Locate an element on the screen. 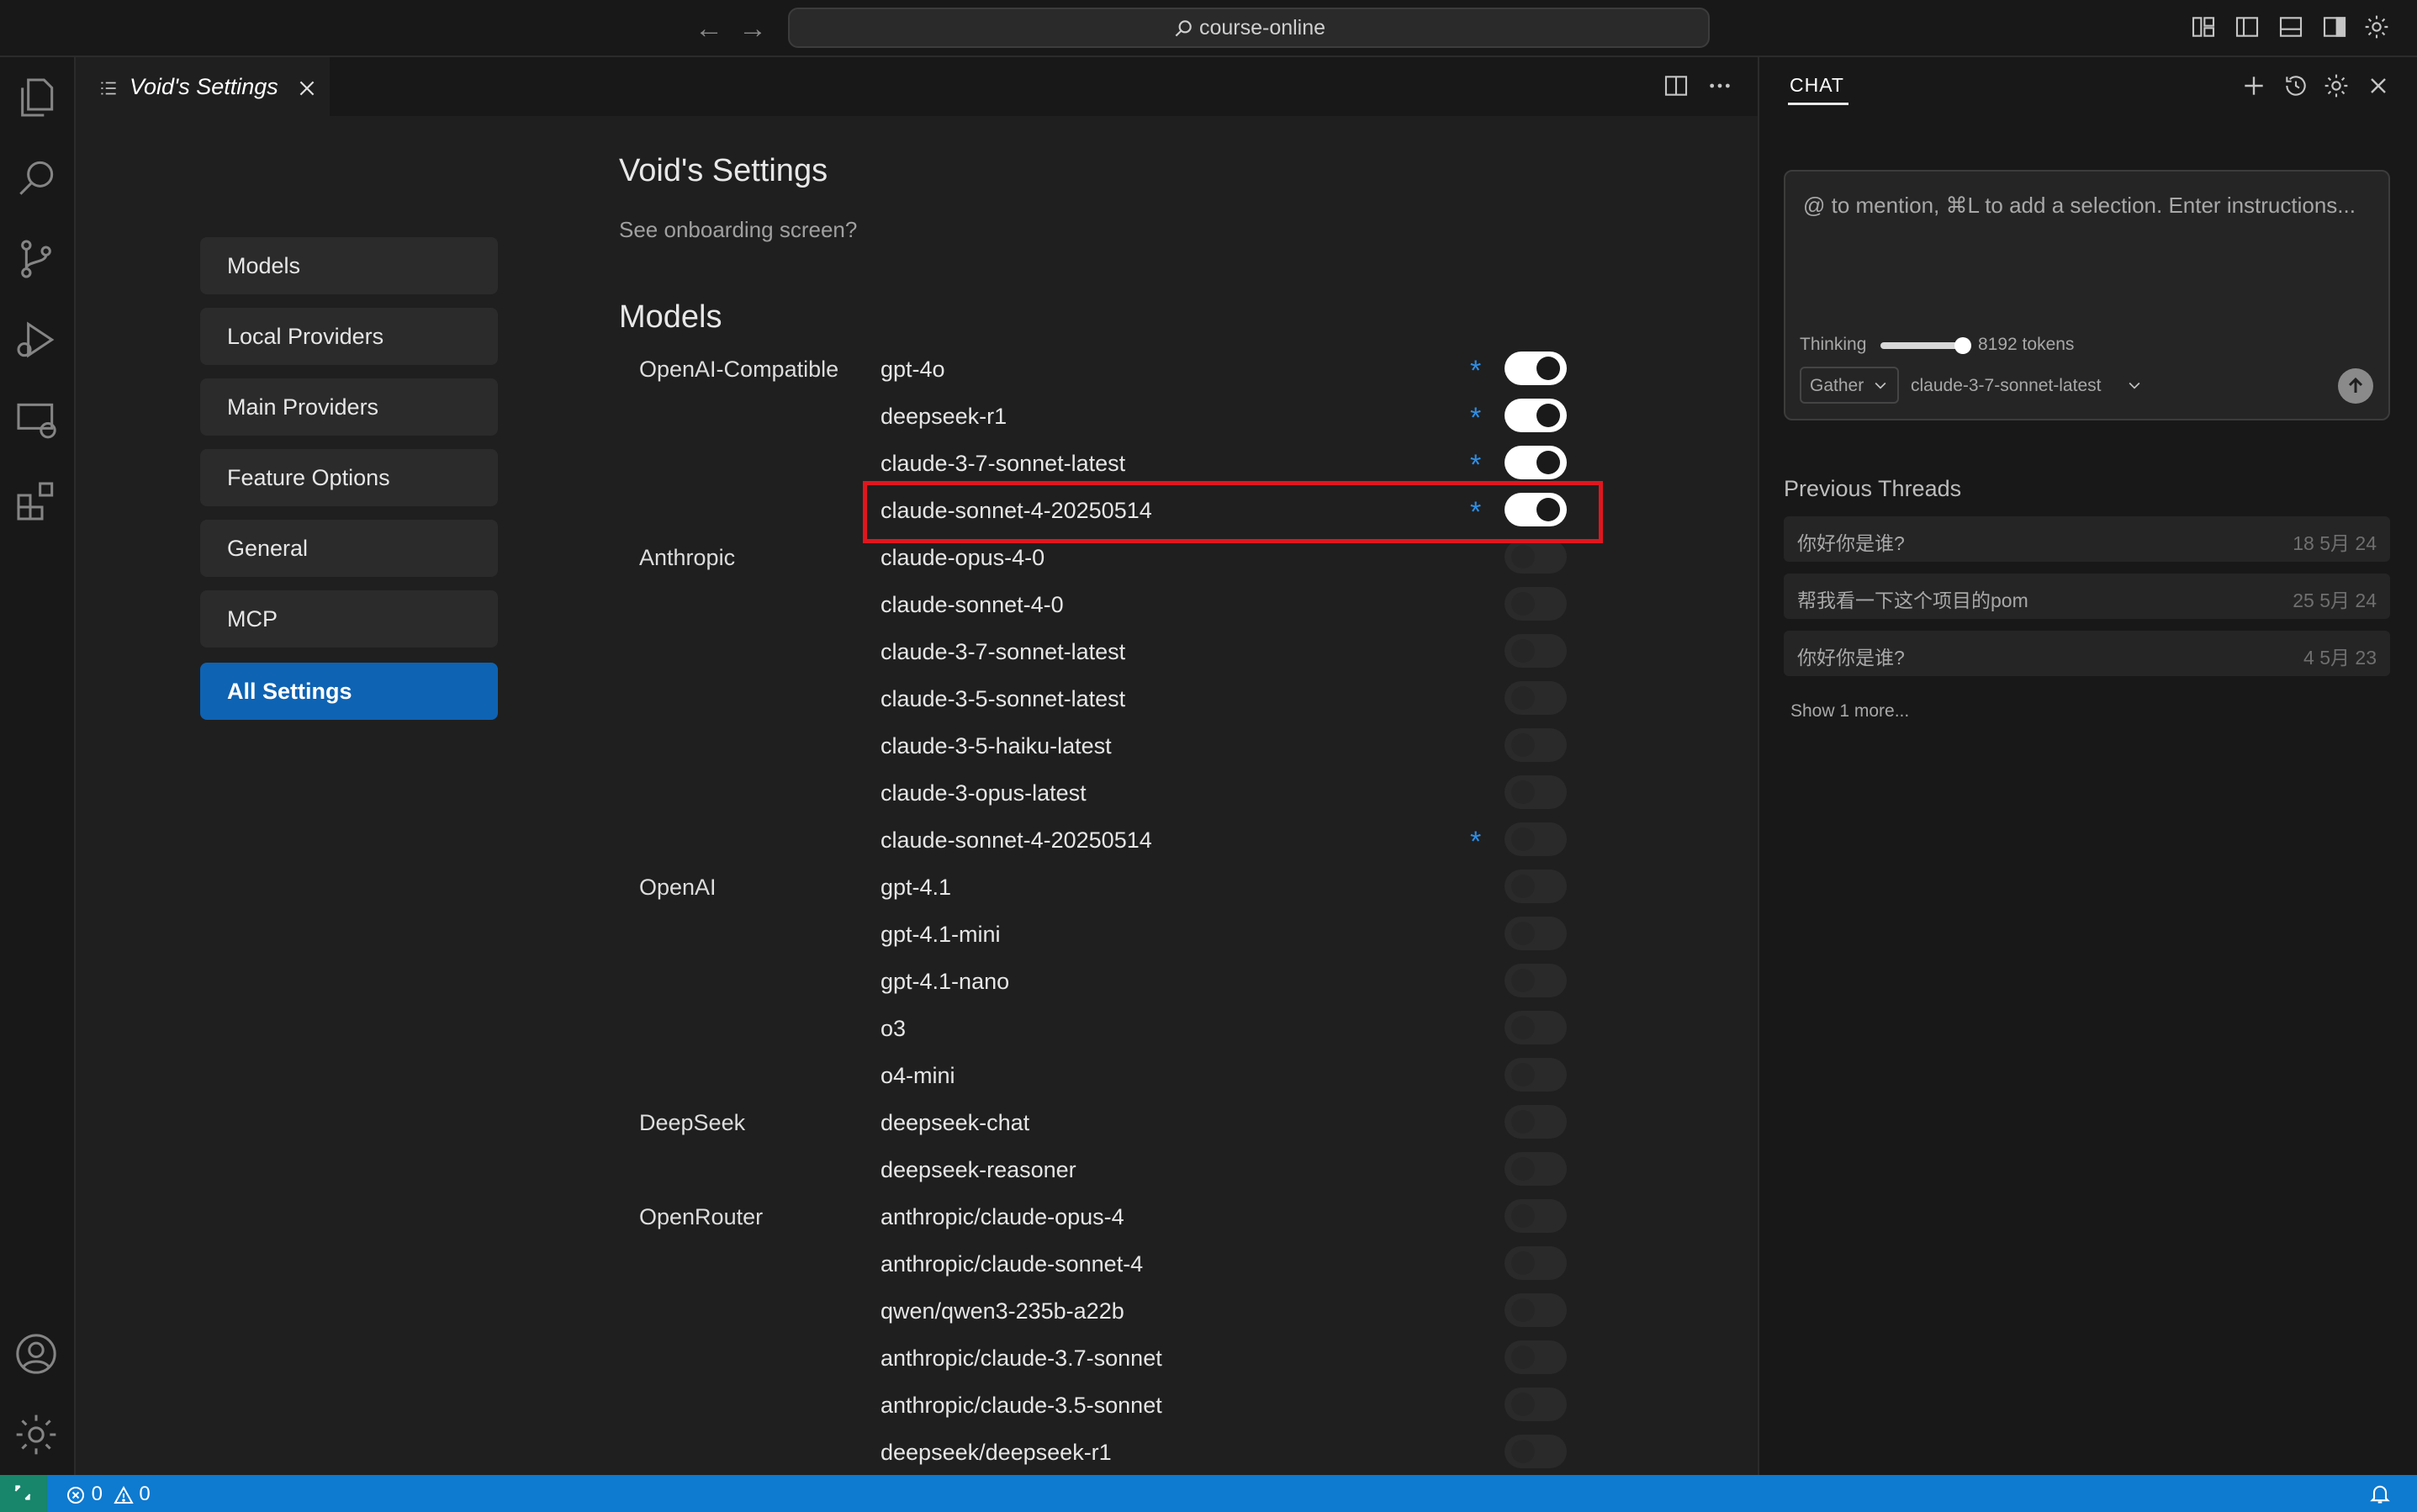 Image resolution: width=2417 pixels, height=1512 pixels. explorer-icon is located at coordinates (37, 97).